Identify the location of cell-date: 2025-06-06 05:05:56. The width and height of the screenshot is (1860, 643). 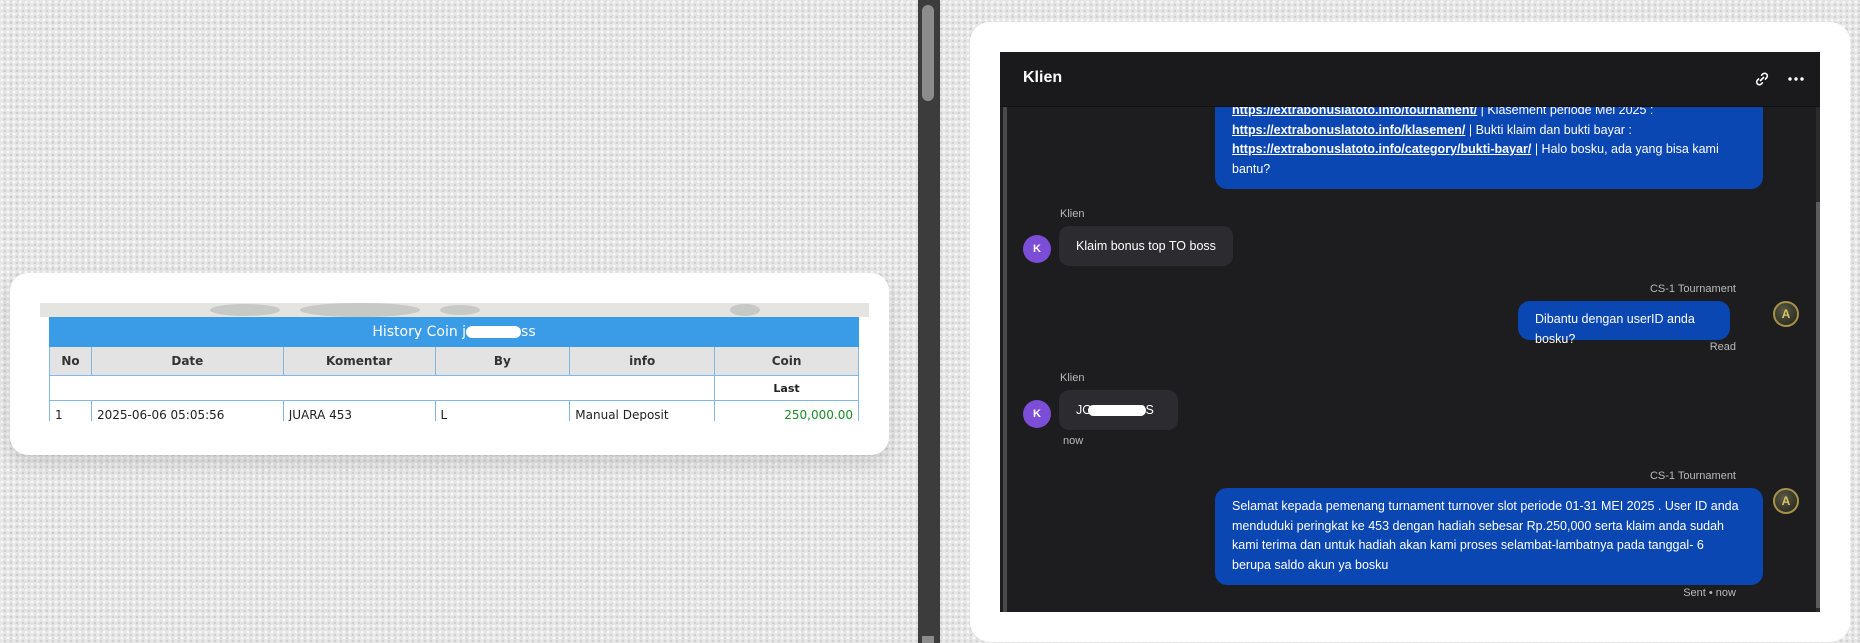
(187, 410).